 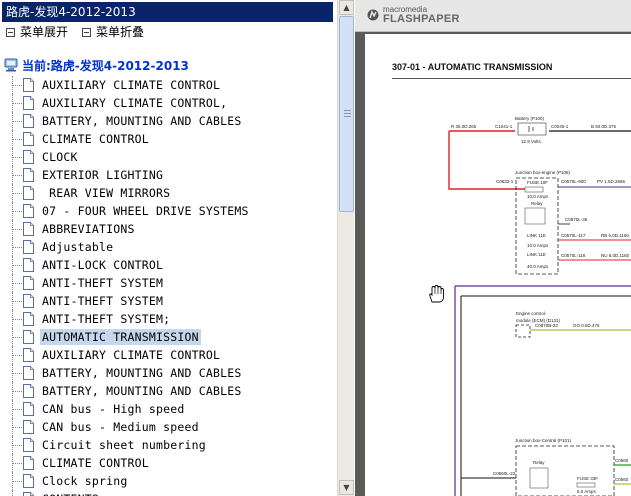 I want to click on wire-label: C0560L-22, so click(x=504, y=473).